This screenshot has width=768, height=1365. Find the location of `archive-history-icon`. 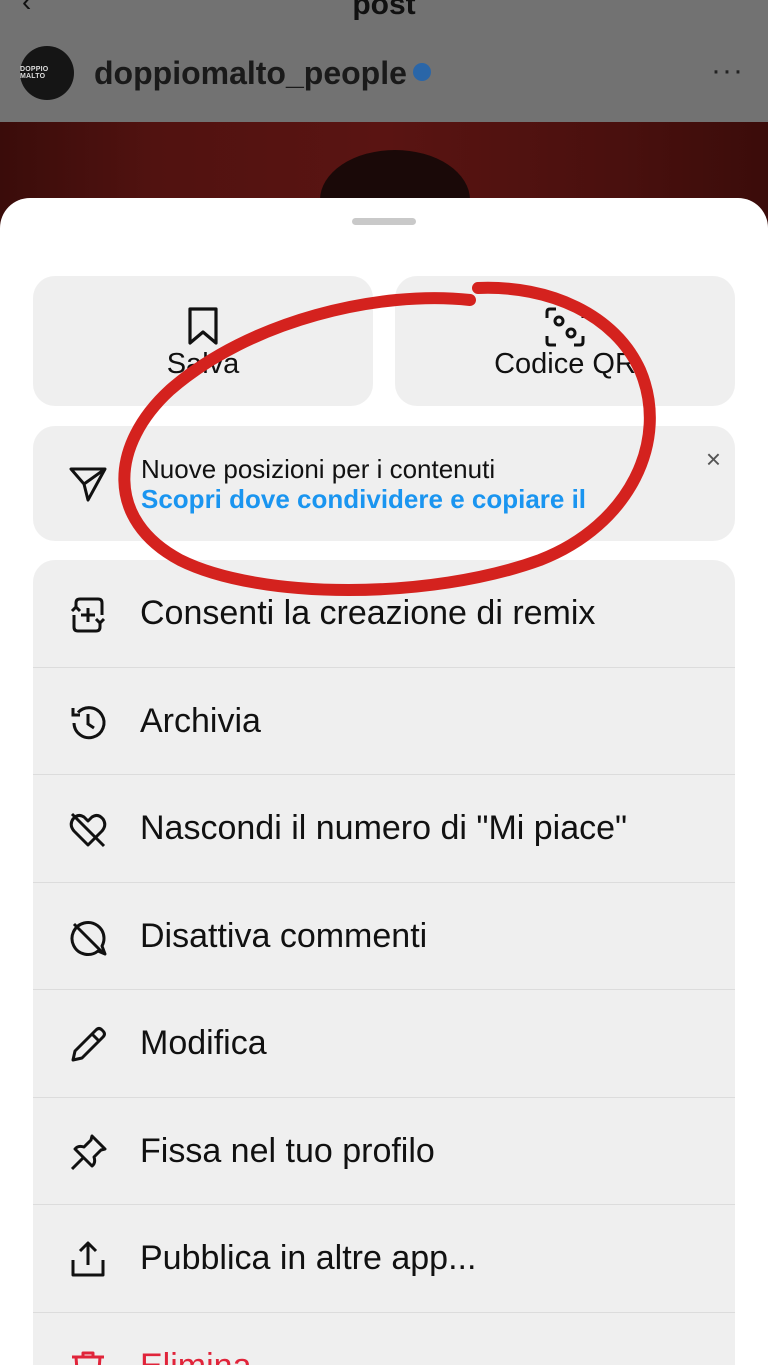

archive-history-icon is located at coordinates (88, 722).